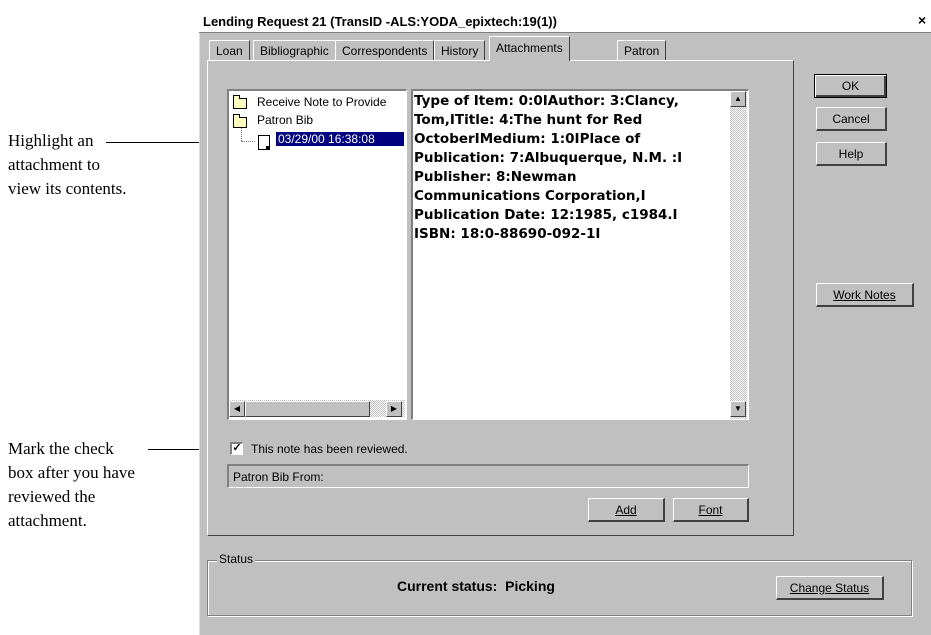 The height and width of the screenshot is (635, 931). What do you see at coordinates (236, 559) in the screenshot?
I see `status-group-label: Status` at bounding box center [236, 559].